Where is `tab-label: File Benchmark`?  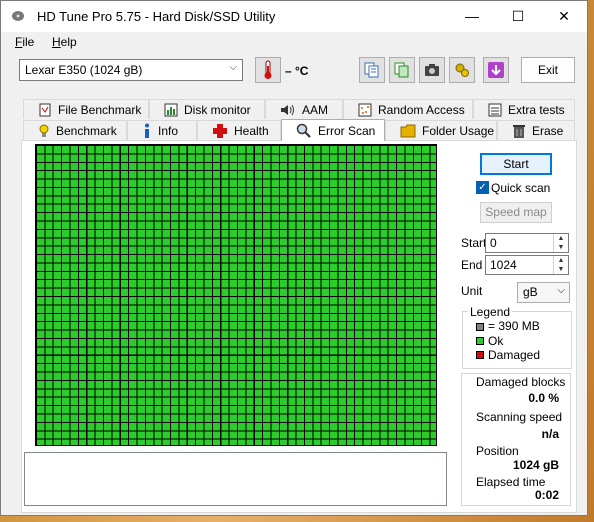 tab-label: File Benchmark is located at coordinates (100, 109).